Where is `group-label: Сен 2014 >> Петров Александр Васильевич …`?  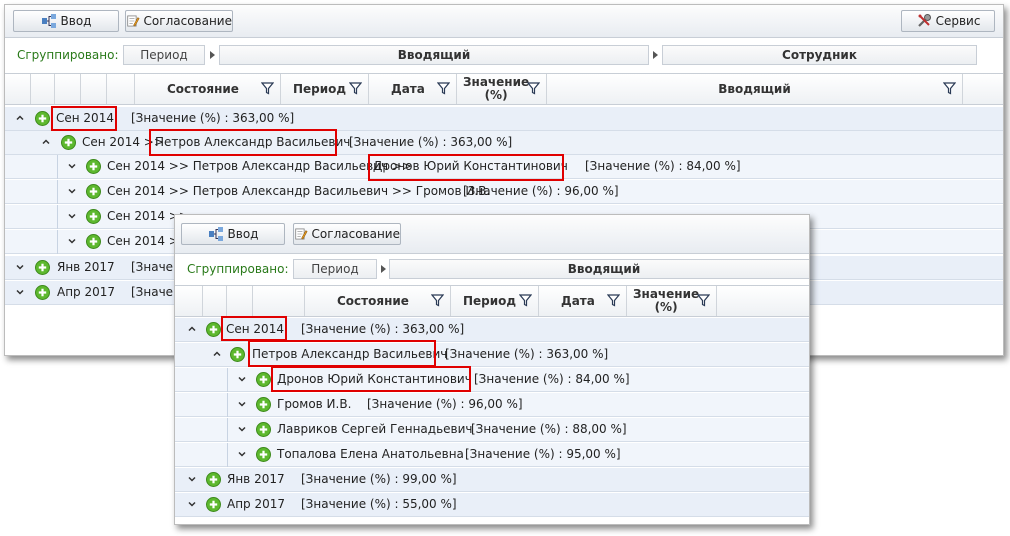 group-label: Сен 2014 >> Петров Александр Васильевич … is located at coordinates (299, 191).